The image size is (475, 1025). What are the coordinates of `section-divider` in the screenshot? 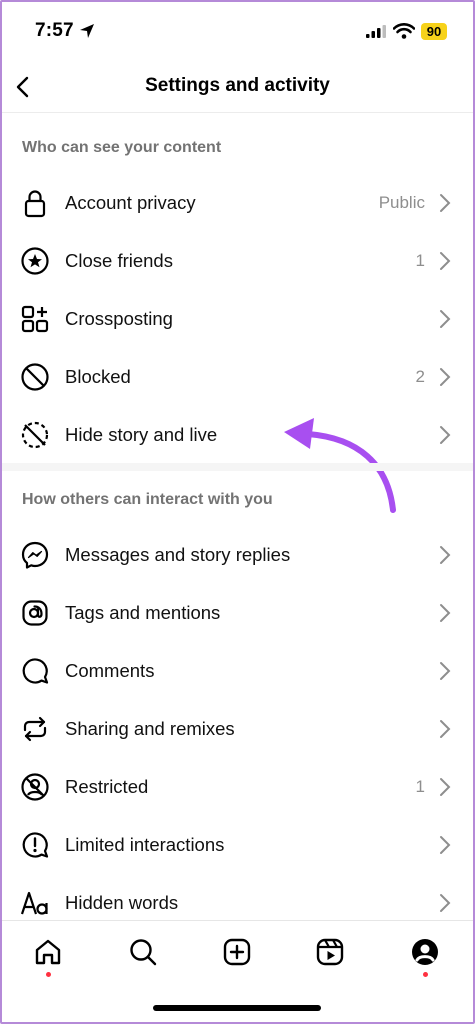 It's located at (237, 467).